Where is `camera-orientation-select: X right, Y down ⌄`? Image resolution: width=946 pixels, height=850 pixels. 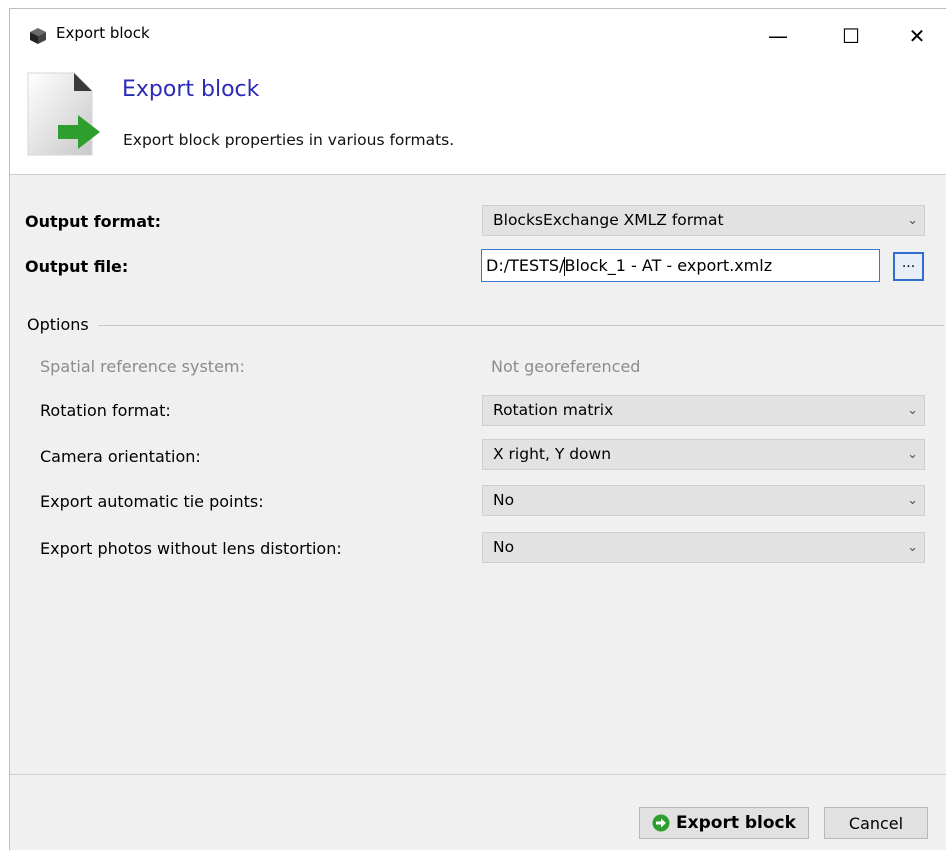 camera-orientation-select: X right, Y down ⌄ is located at coordinates (703, 454).